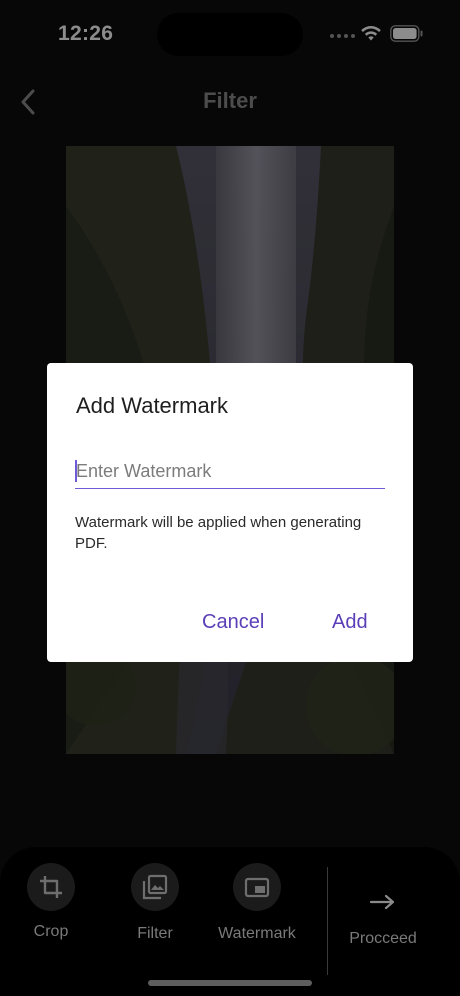 The width and height of the screenshot is (460, 996). What do you see at coordinates (382, 902) in the screenshot?
I see `arrow-right-icon` at bounding box center [382, 902].